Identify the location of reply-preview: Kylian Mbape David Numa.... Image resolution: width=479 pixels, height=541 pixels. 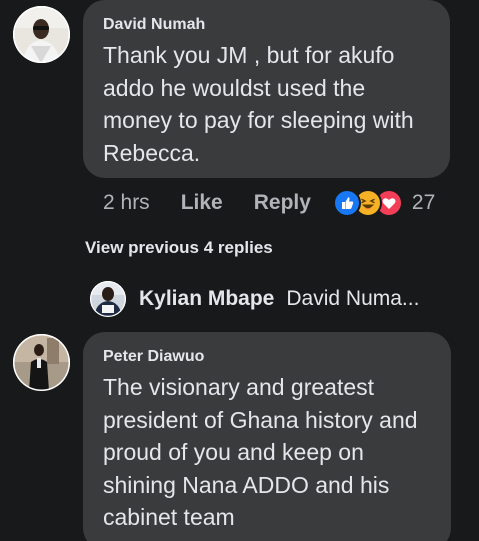
(280, 299).